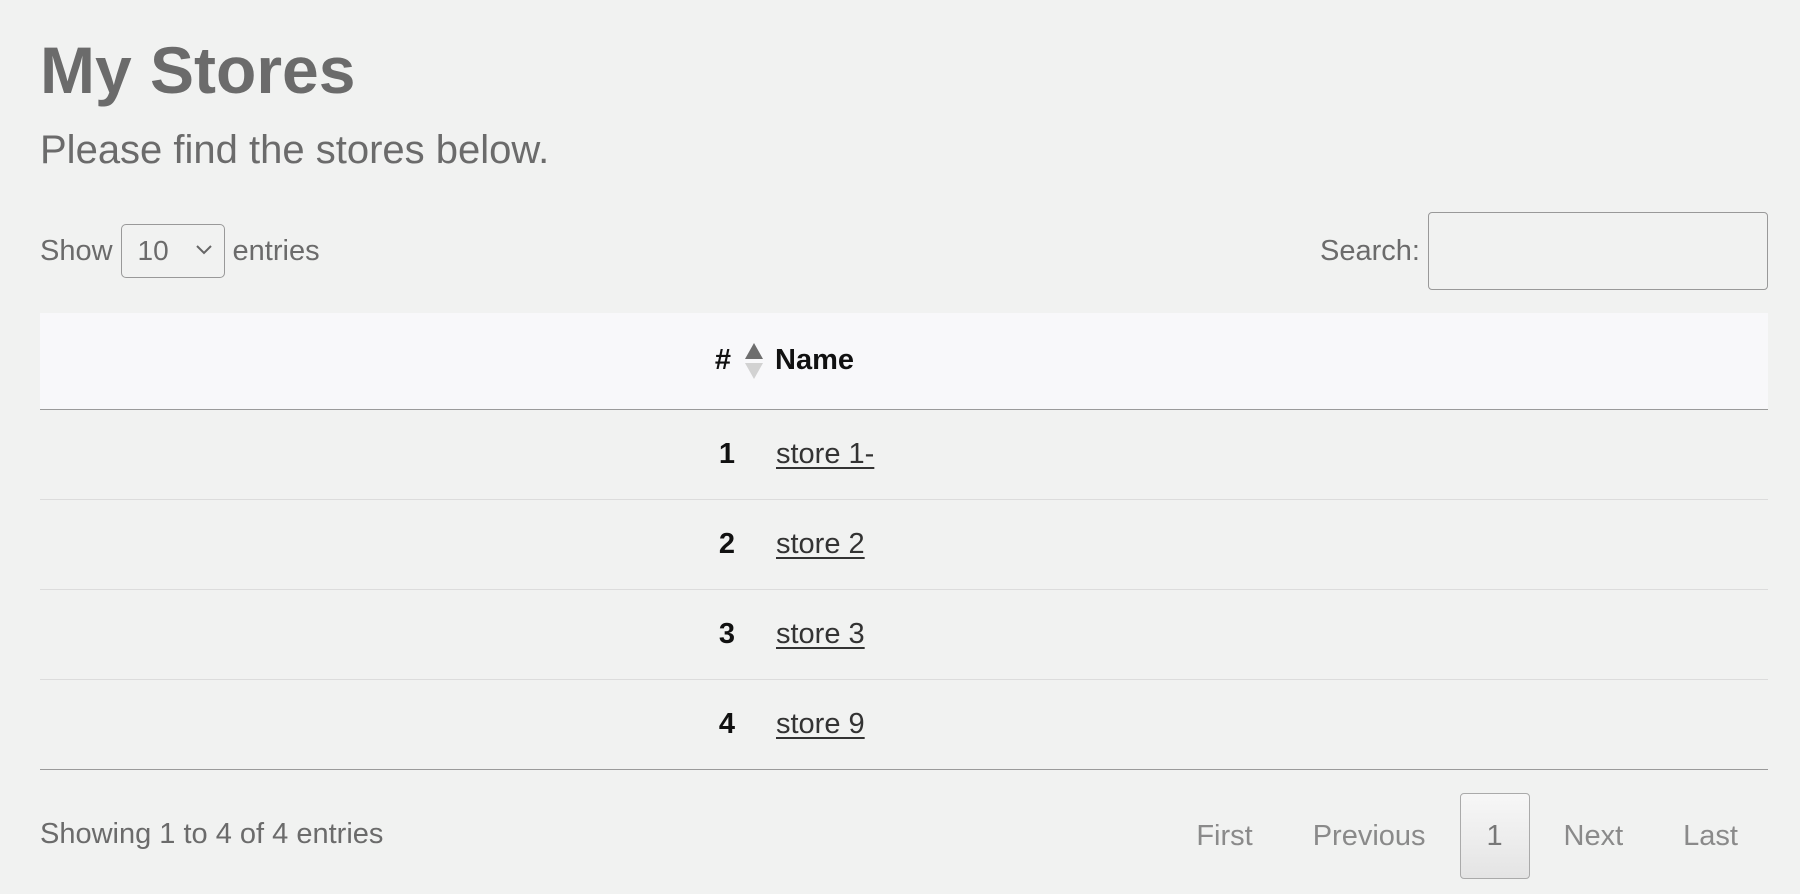 The image size is (1800, 894). Describe the element at coordinates (820, 544) in the screenshot. I see `store-link: store 2` at that location.